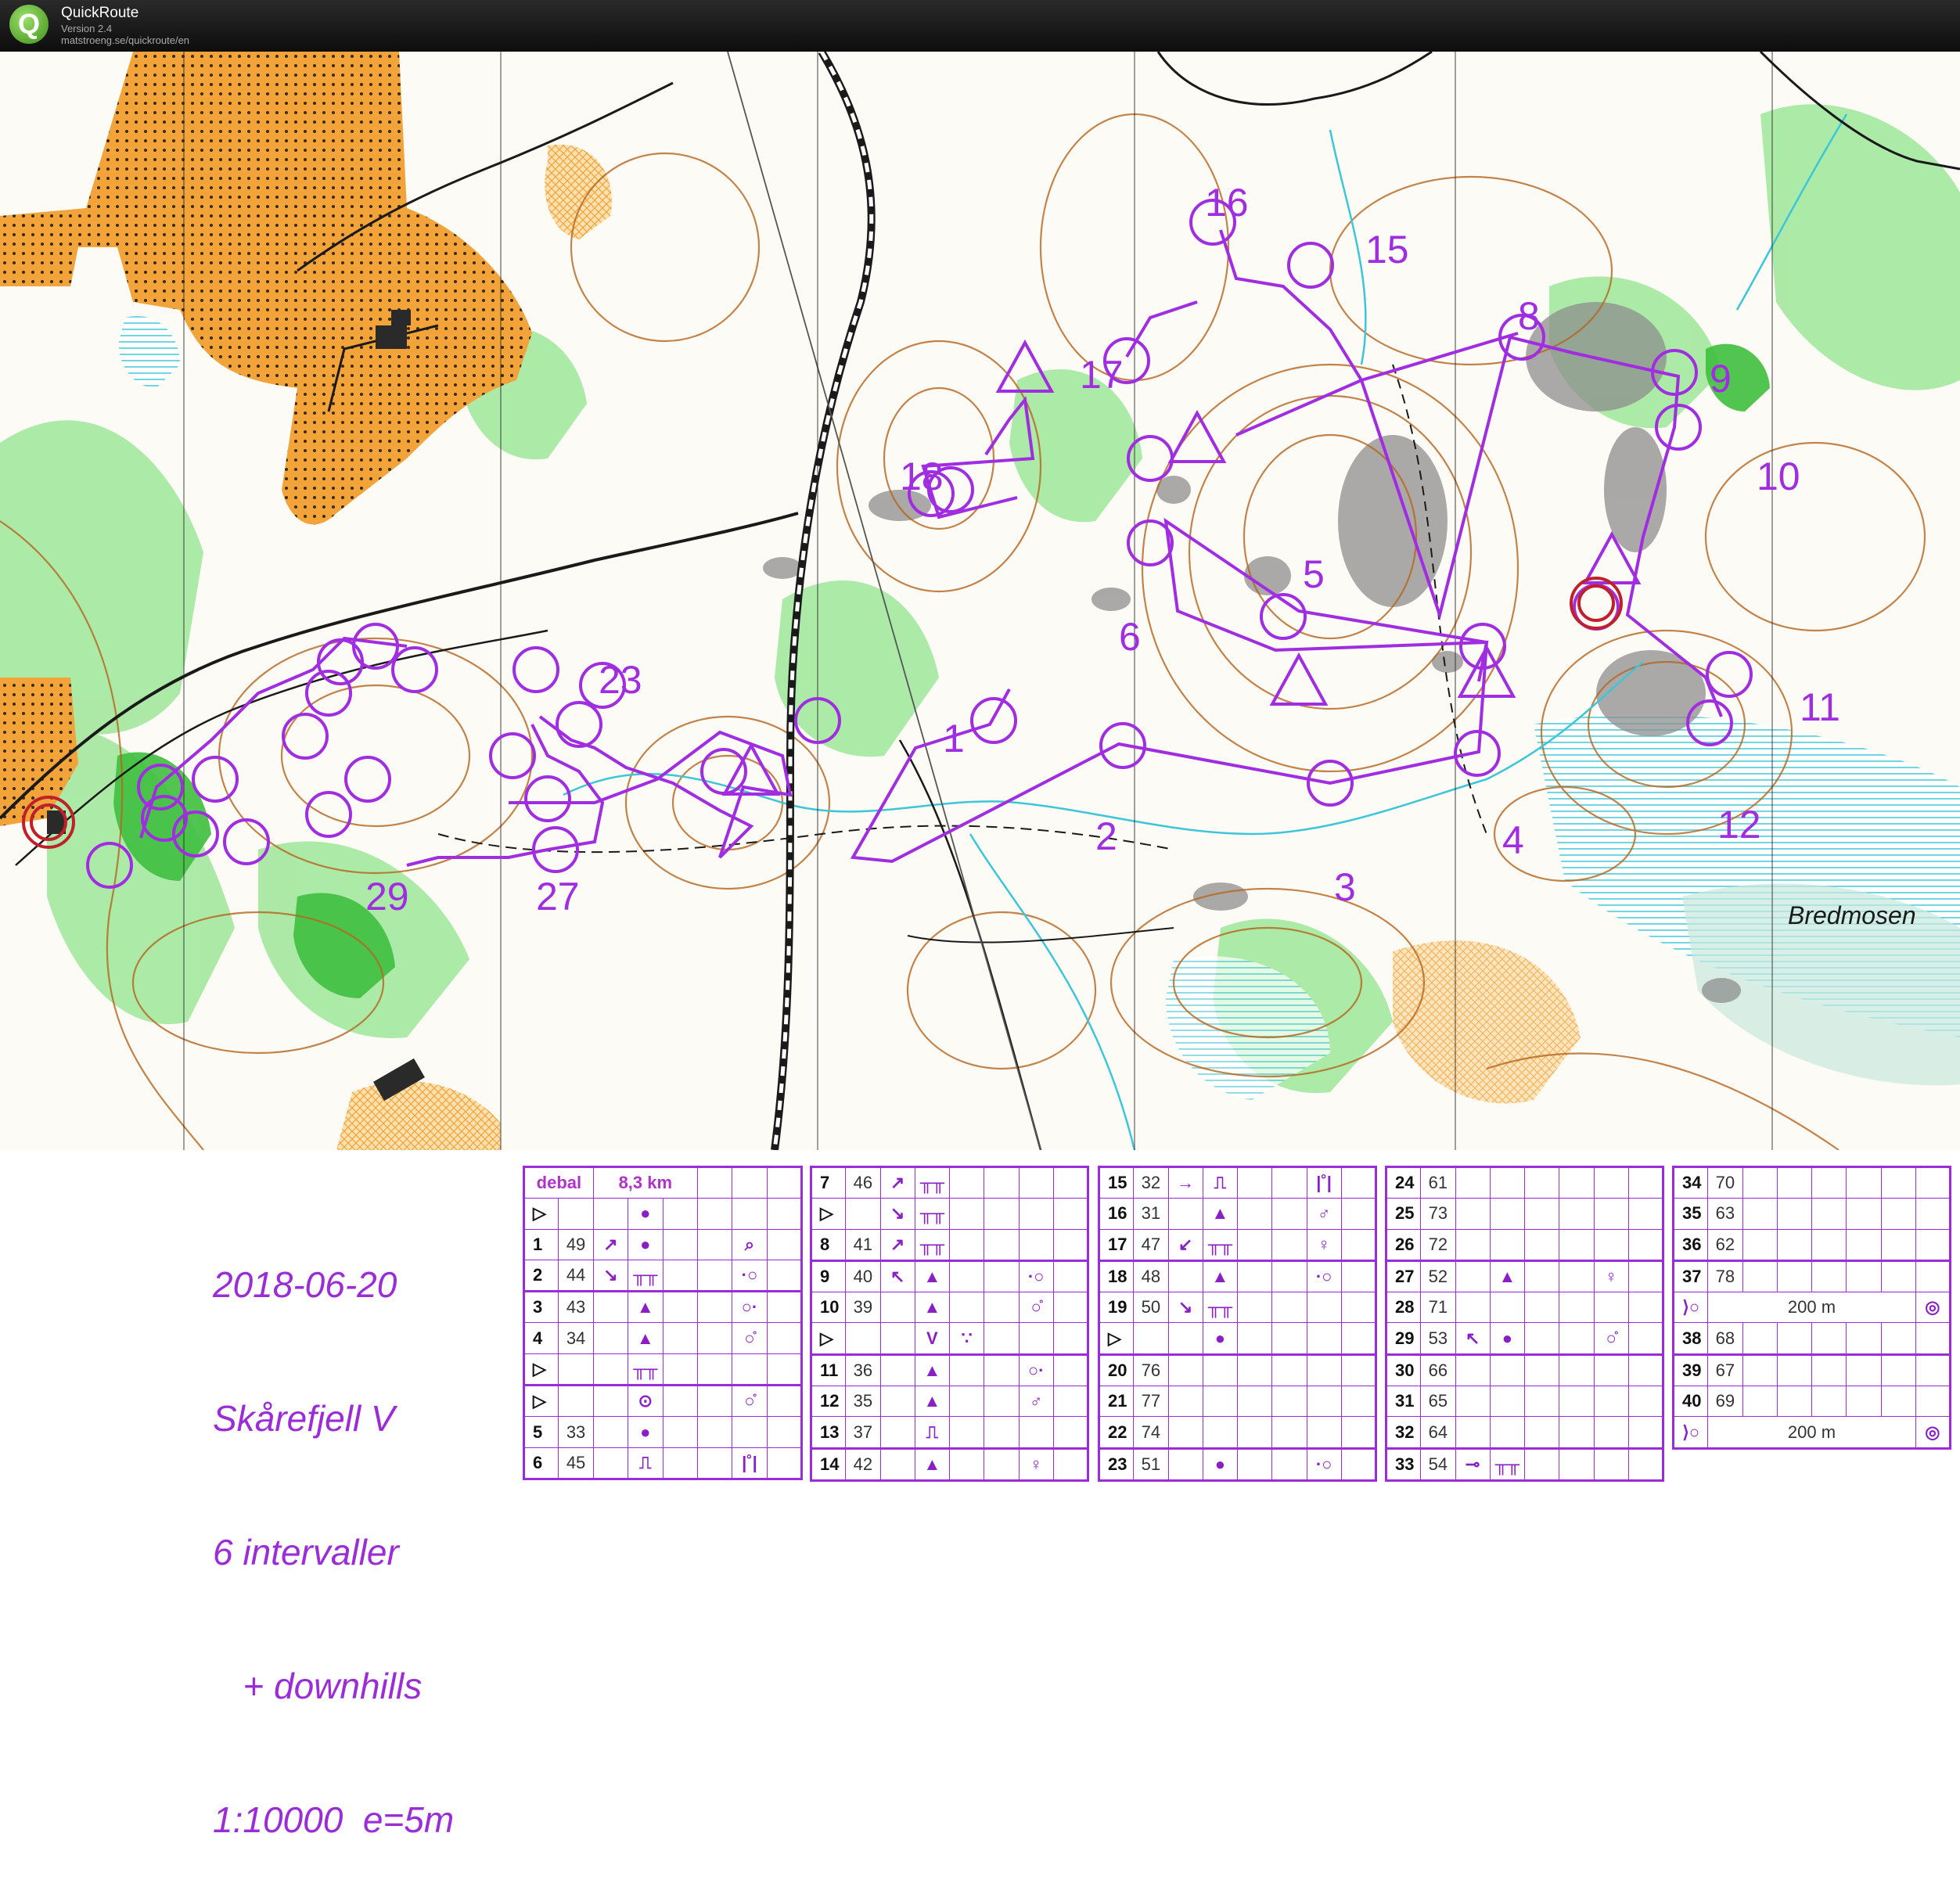  Describe the element at coordinates (949, 1432) in the screenshot. I see `description-row: 13 37 ⎍` at that location.